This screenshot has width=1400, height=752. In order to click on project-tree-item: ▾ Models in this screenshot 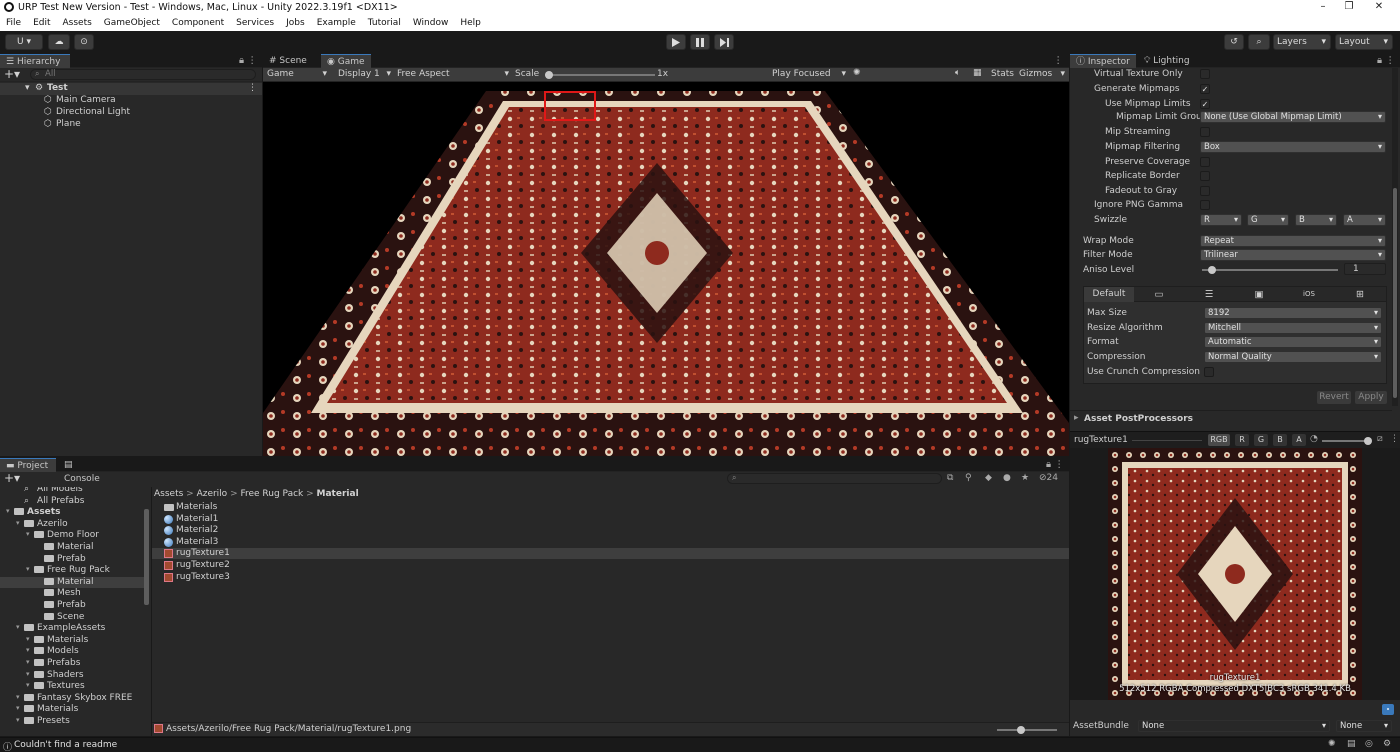, I will do `click(73, 651)`.